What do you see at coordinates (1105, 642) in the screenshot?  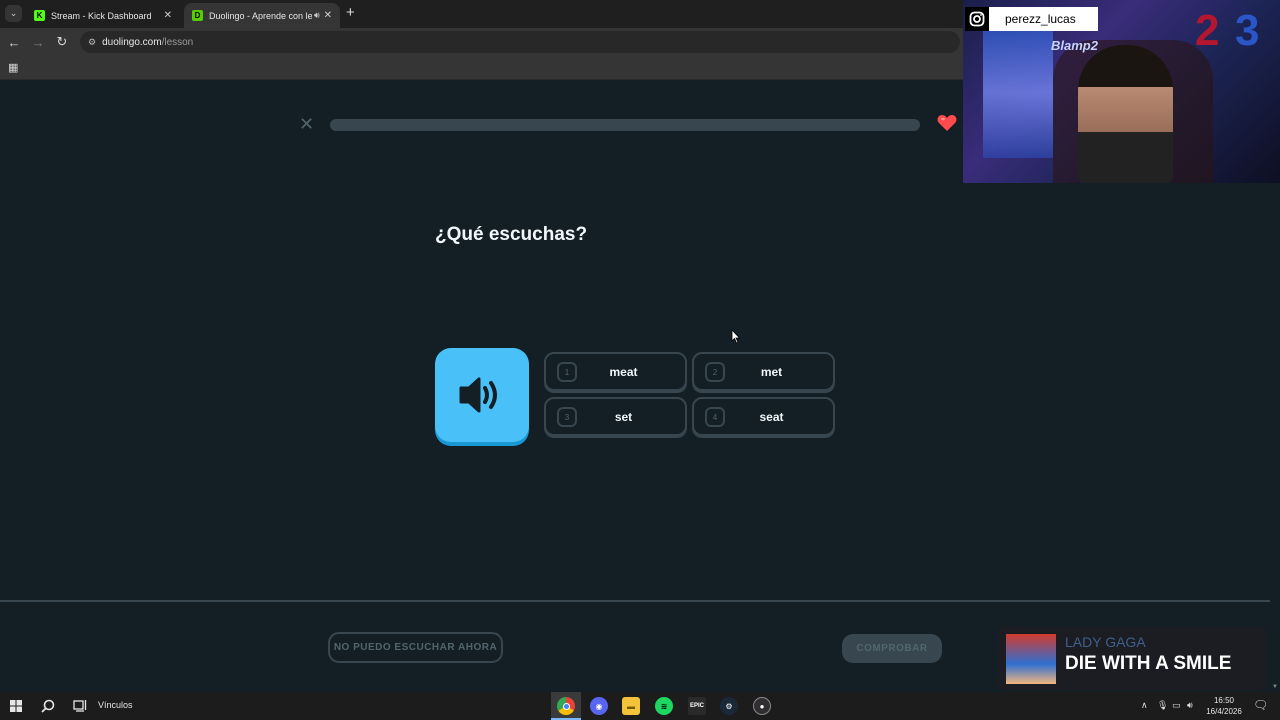 I see `now-playing-artist: LADY GAGA` at bounding box center [1105, 642].